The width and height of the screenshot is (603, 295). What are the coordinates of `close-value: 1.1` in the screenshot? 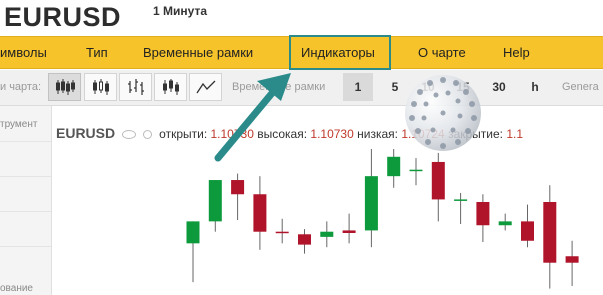 It's located at (515, 134).